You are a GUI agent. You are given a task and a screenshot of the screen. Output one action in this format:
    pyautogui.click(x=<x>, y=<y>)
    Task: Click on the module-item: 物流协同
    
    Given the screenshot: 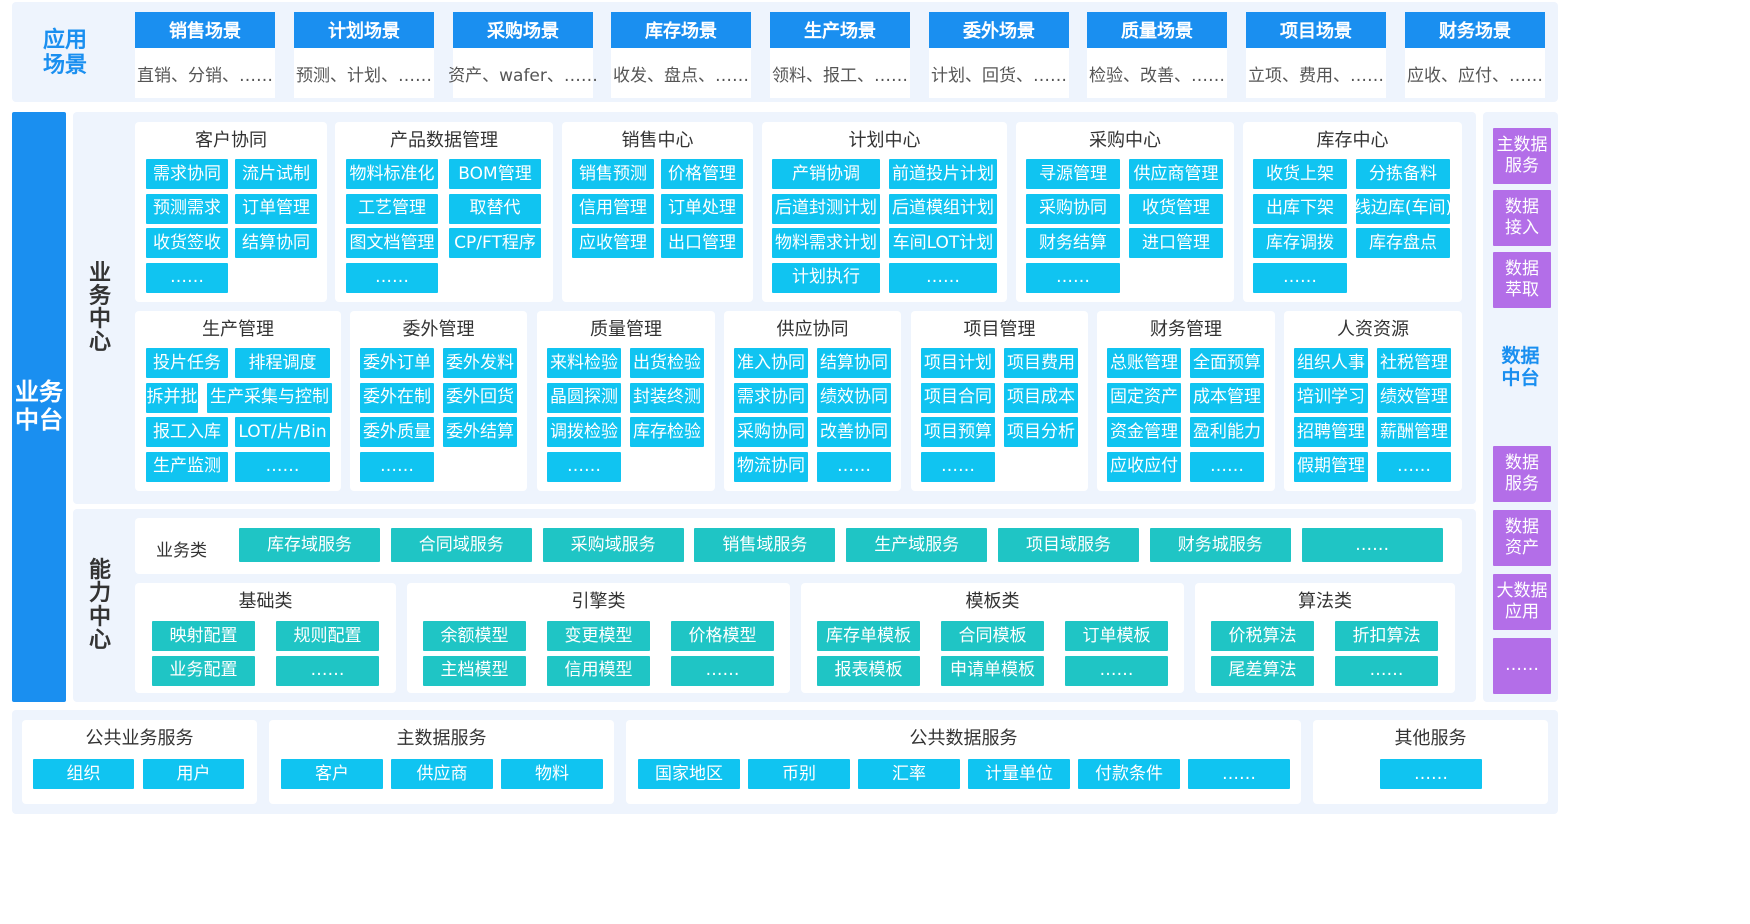 What is the action you would take?
    pyautogui.click(x=771, y=466)
    